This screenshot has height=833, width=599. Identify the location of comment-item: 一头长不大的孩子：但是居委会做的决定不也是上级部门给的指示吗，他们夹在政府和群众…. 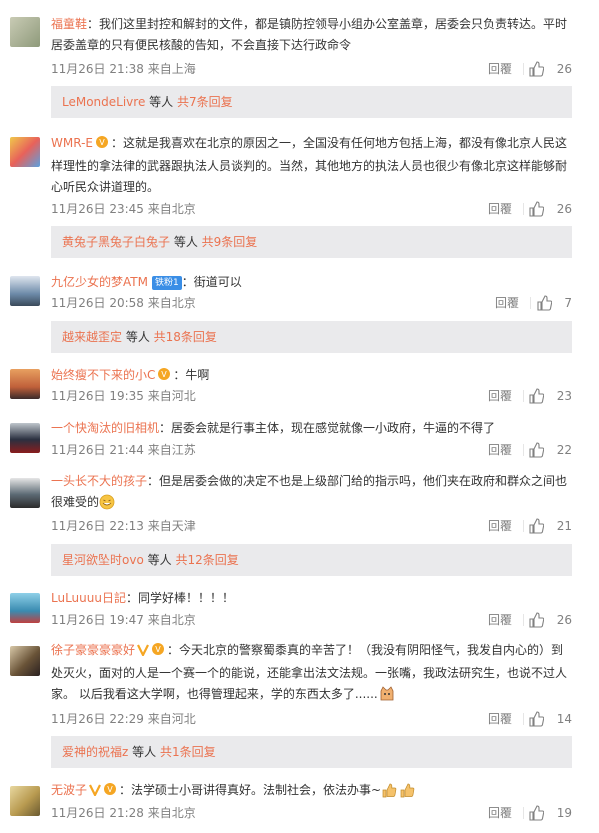
(299, 526).